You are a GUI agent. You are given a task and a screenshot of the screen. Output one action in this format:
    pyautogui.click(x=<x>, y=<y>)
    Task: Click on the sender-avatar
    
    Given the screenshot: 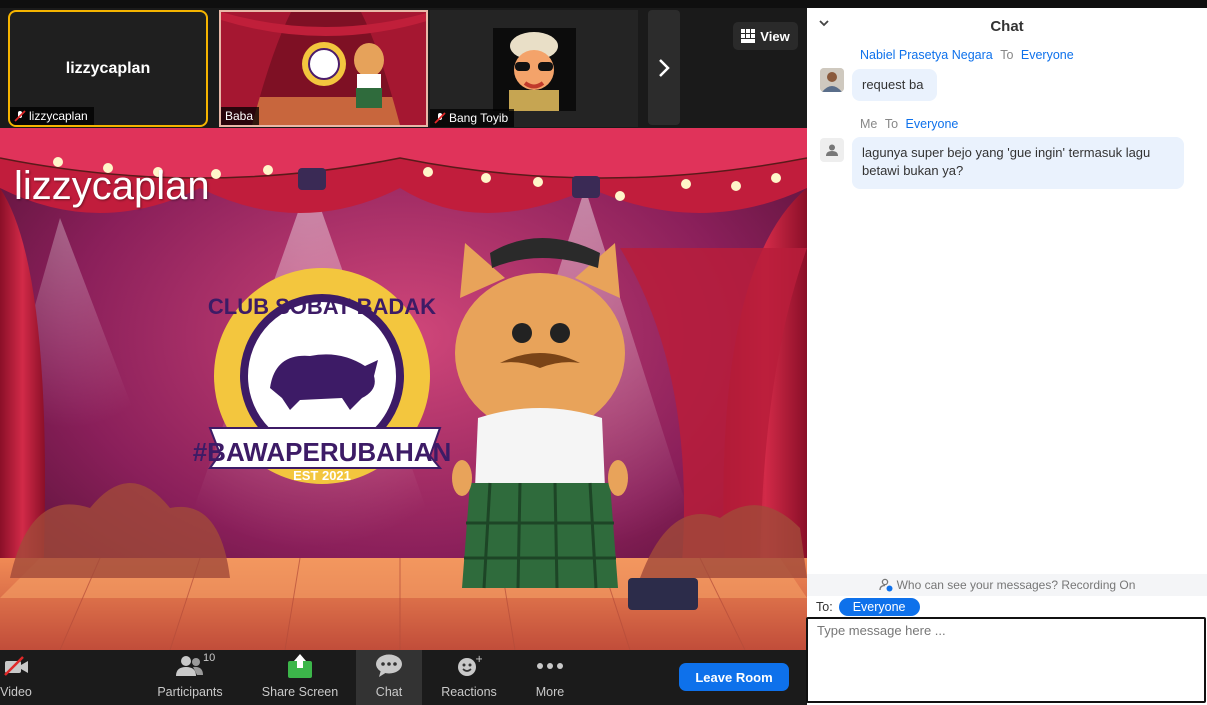 What is the action you would take?
    pyautogui.click(x=832, y=80)
    